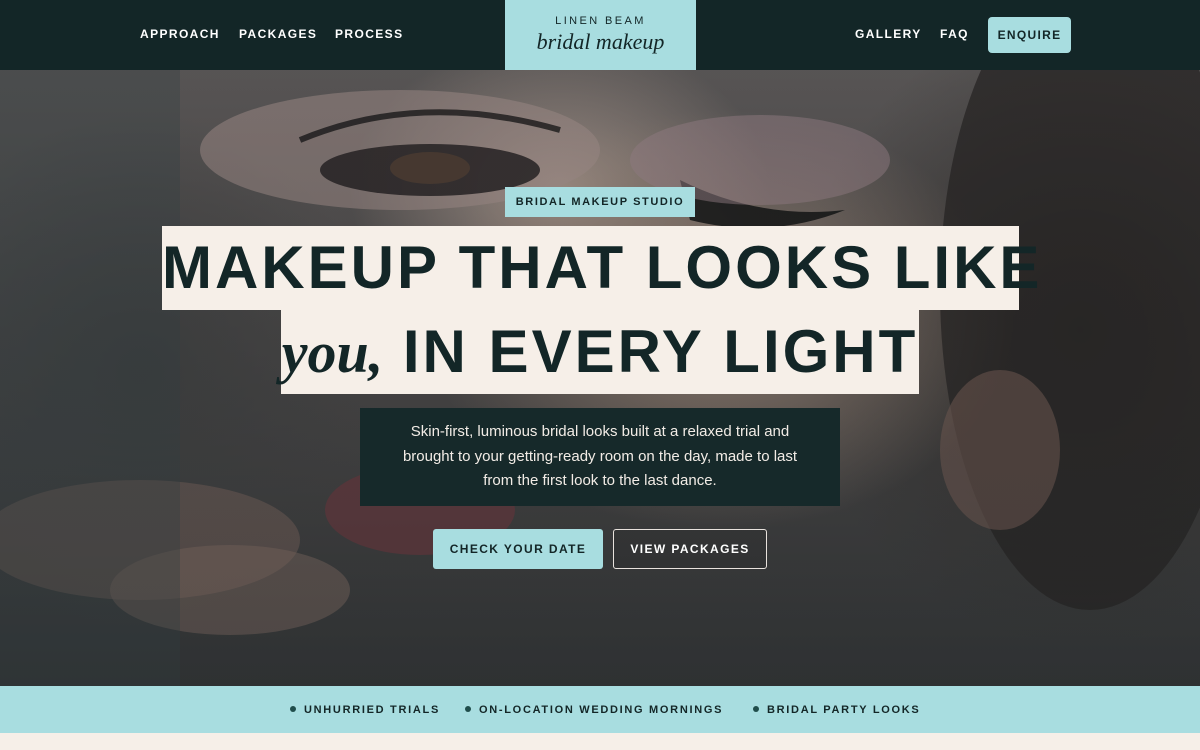 The height and width of the screenshot is (750, 1200). Describe the element at coordinates (518, 549) in the screenshot. I see `check-your-date-button: CHECK YOUR DATE` at that location.